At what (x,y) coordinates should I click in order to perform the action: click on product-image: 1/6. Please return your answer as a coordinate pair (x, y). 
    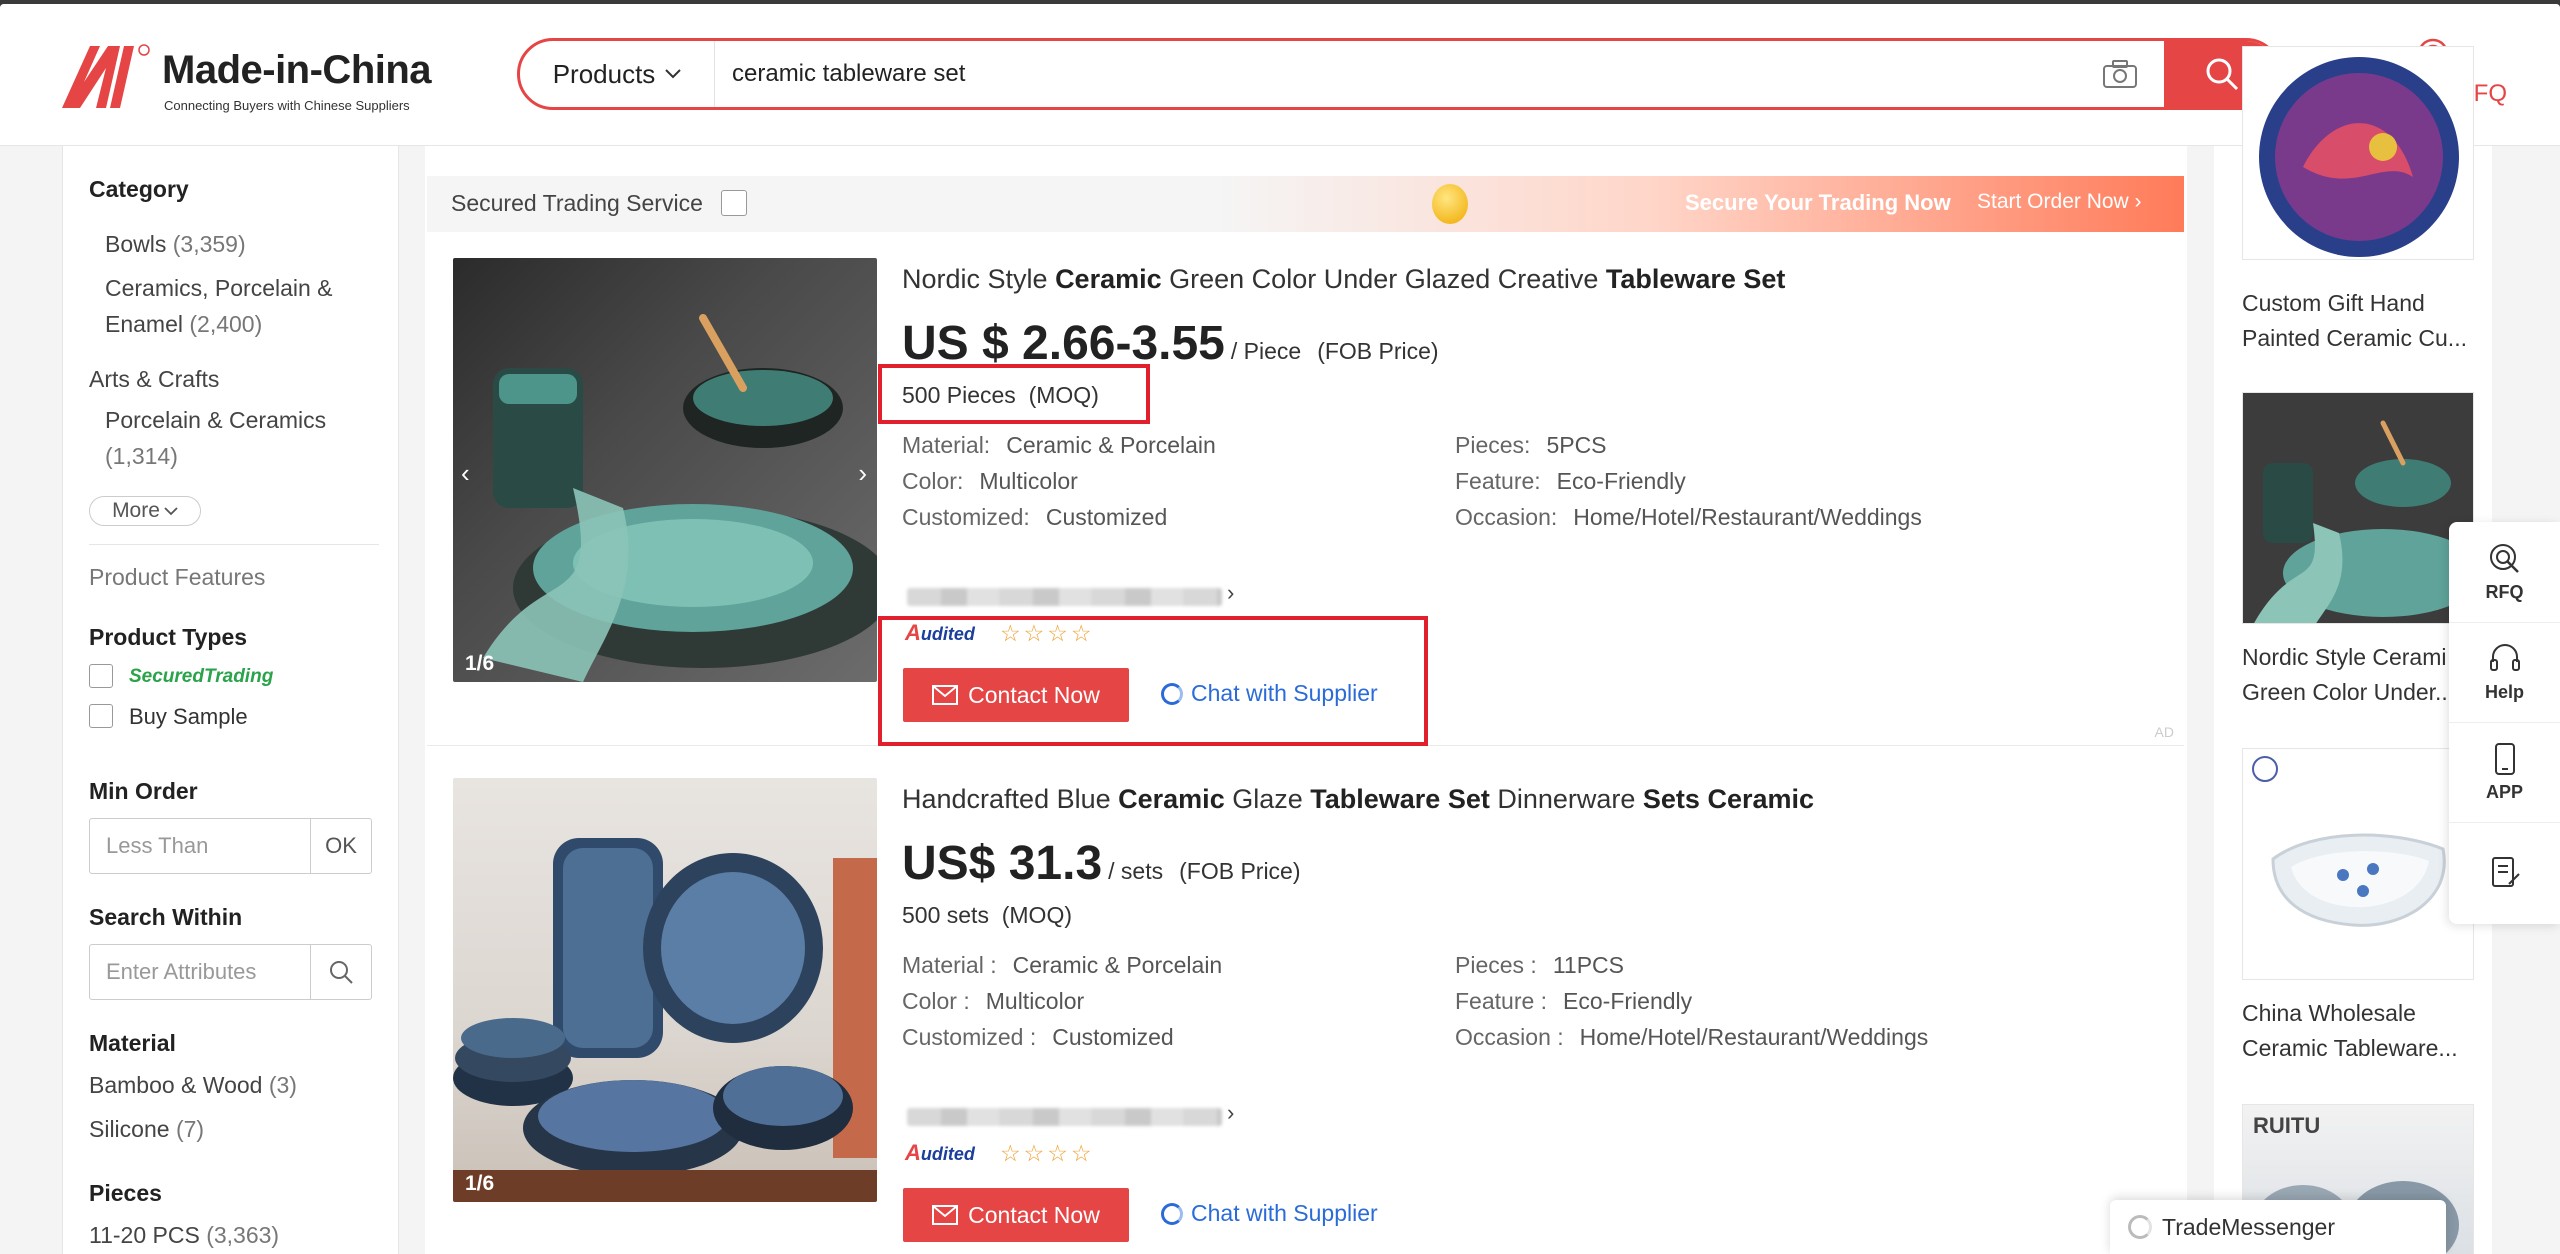
    Looking at the image, I should click on (665, 990).